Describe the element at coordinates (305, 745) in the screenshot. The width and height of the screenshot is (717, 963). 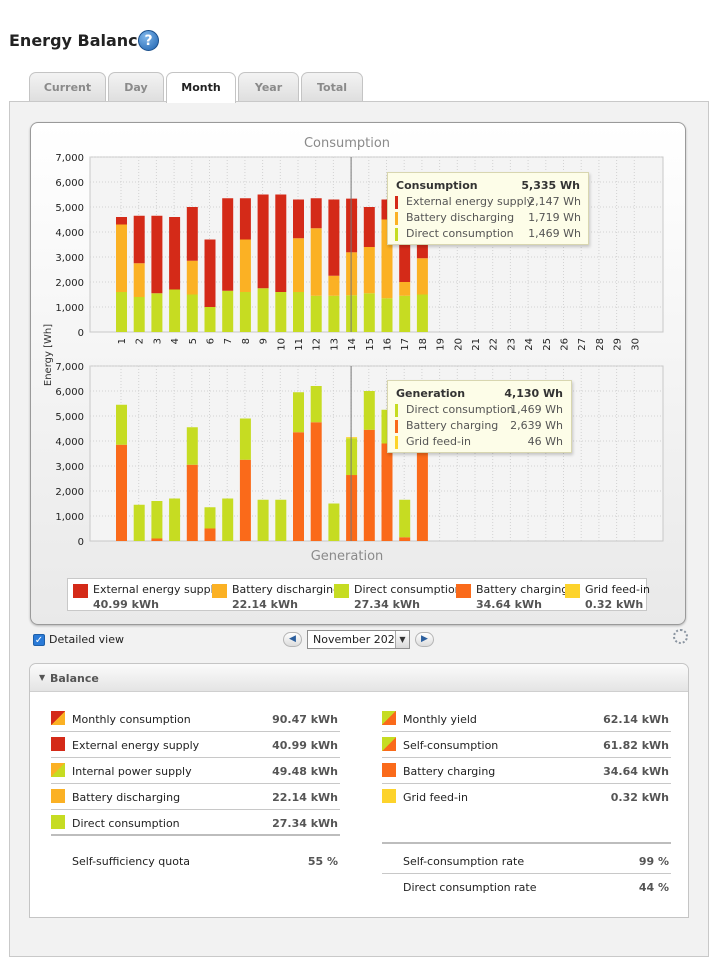
I see `balance-row-value: 40.99 kWh` at that location.